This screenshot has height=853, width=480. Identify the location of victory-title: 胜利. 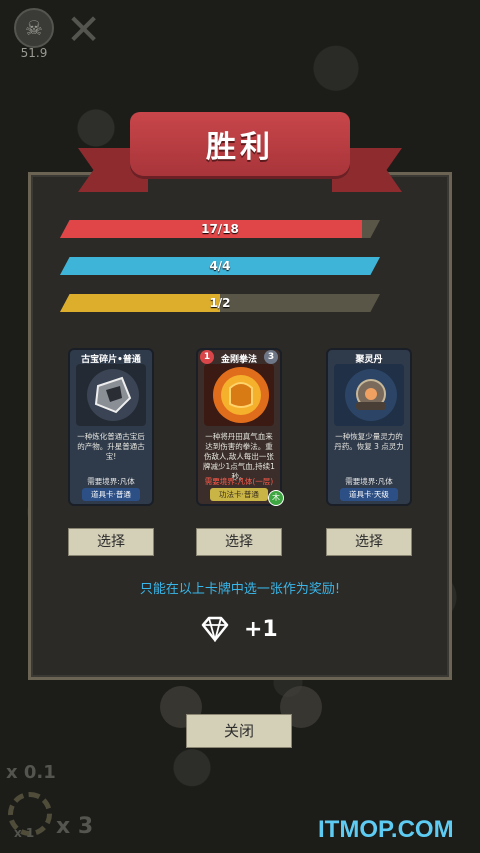
(240, 147).